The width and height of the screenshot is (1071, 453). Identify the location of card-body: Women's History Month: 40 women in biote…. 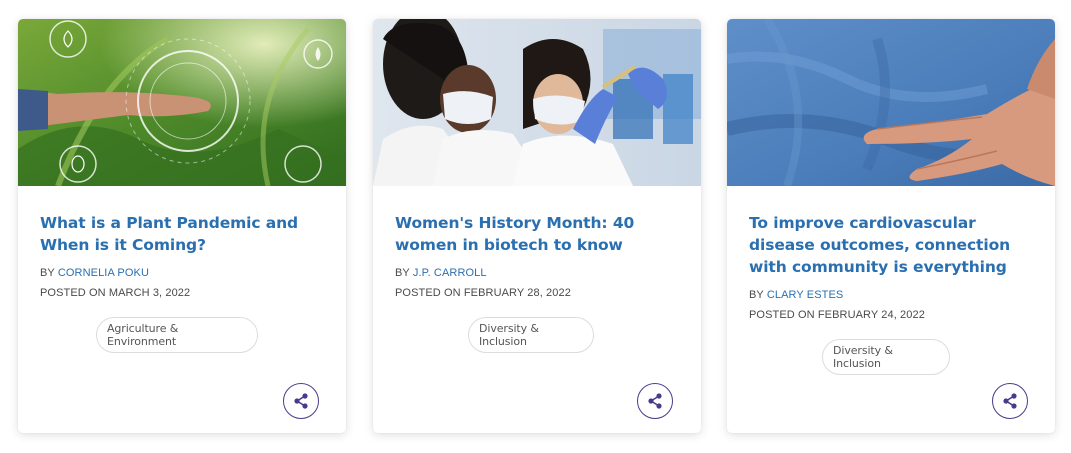
(538, 256).